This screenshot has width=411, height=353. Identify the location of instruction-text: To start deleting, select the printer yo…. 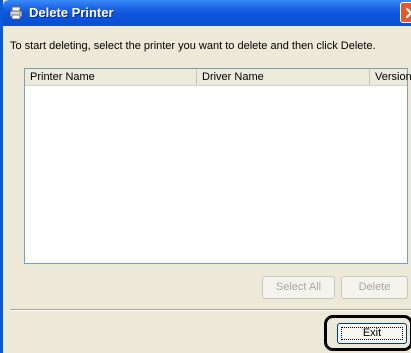
(193, 46).